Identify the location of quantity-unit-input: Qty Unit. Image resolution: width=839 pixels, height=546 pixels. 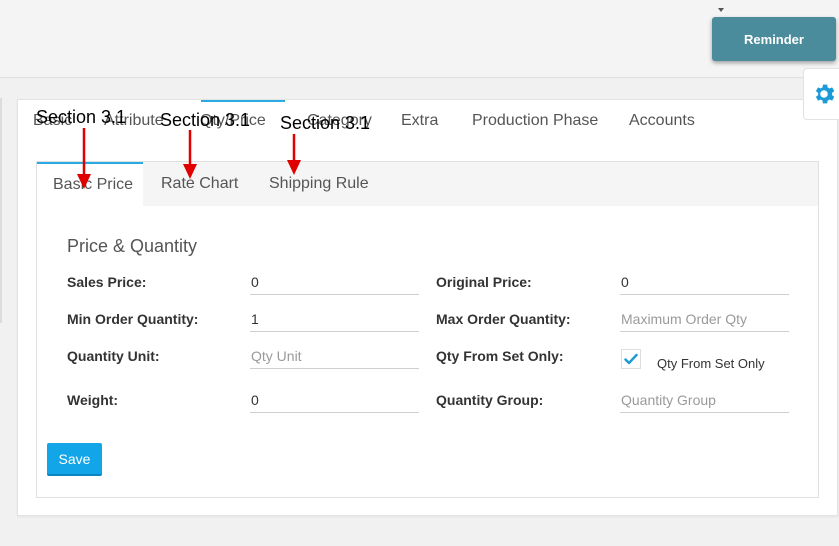
(334, 356).